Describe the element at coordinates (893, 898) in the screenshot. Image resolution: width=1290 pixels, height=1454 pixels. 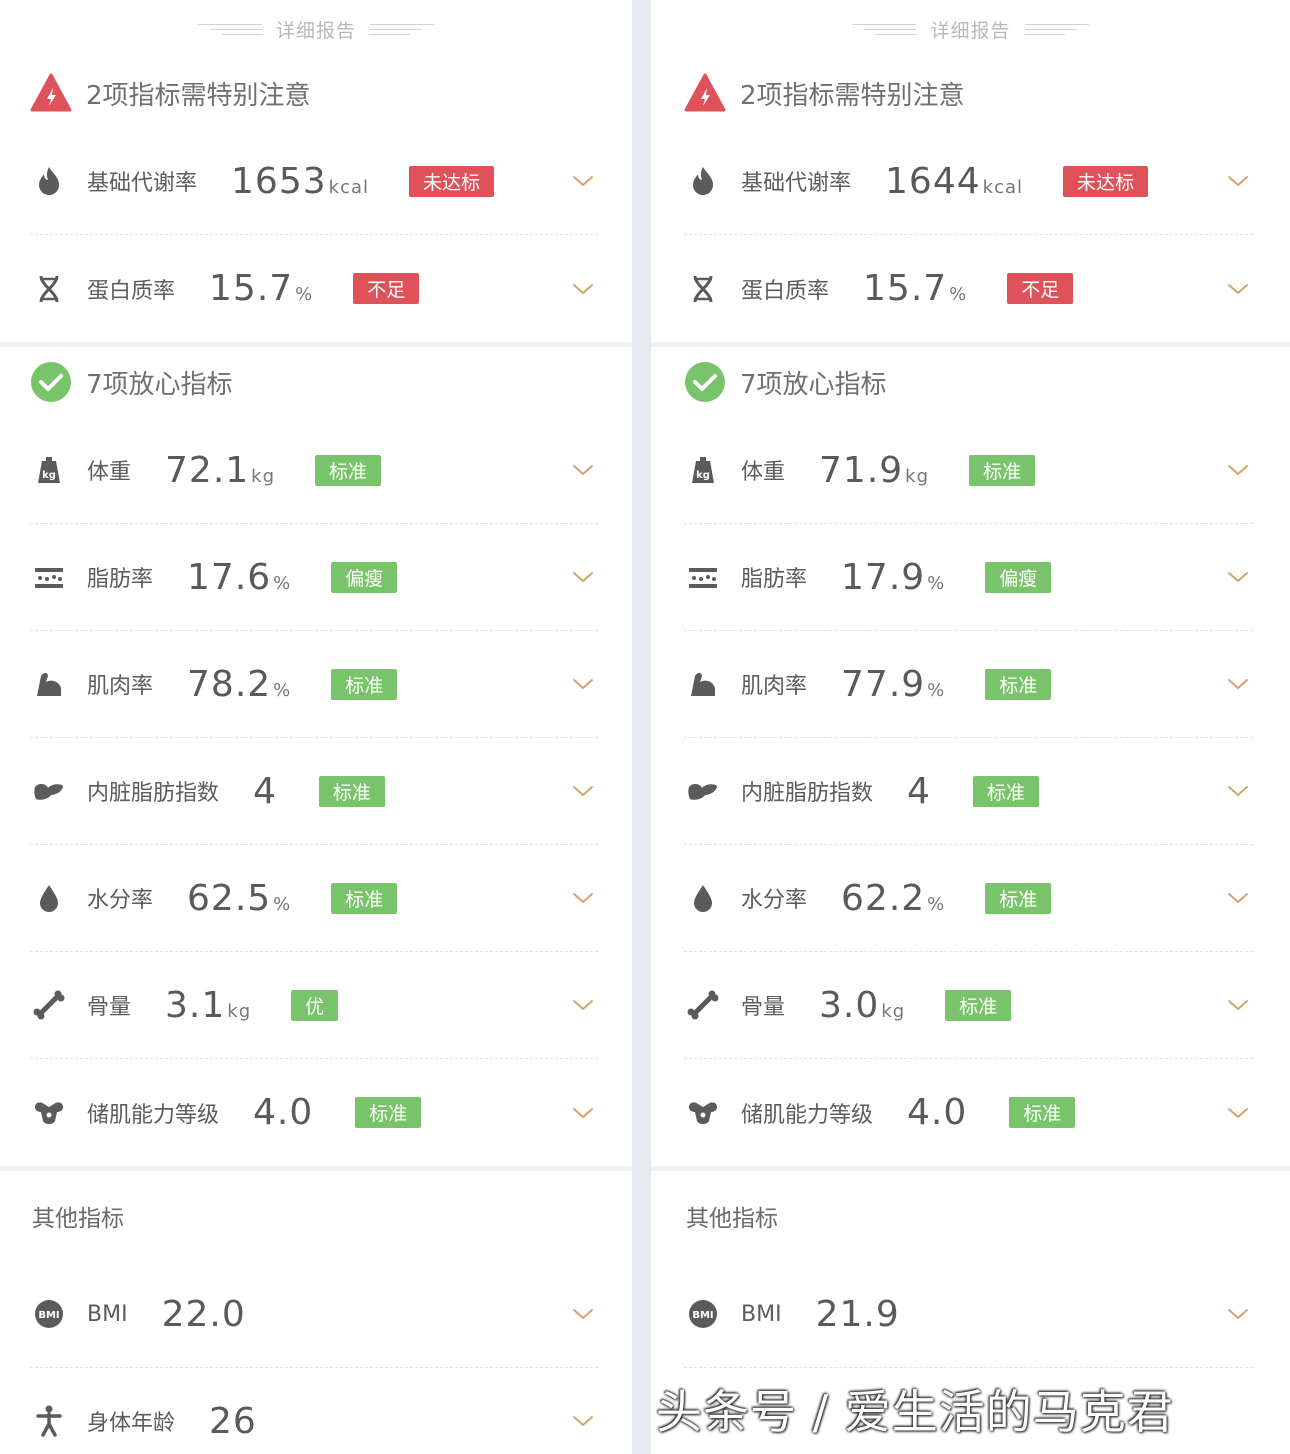
I see `metric-value: 62.2%` at that location.